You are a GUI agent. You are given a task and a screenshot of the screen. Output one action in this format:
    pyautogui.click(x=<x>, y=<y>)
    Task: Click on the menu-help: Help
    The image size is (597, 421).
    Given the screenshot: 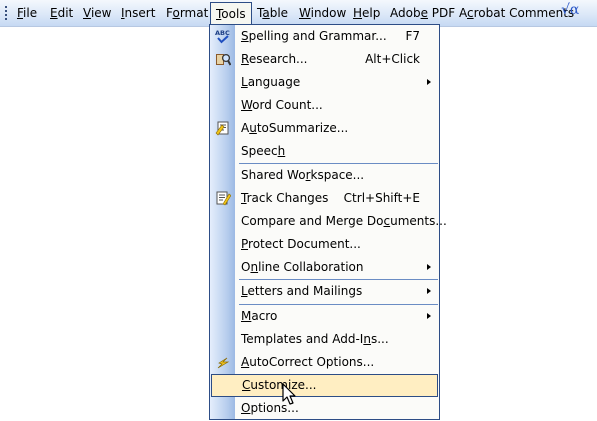 What is the action you would take?
    pyautogui.click(x=366, y=13)
    